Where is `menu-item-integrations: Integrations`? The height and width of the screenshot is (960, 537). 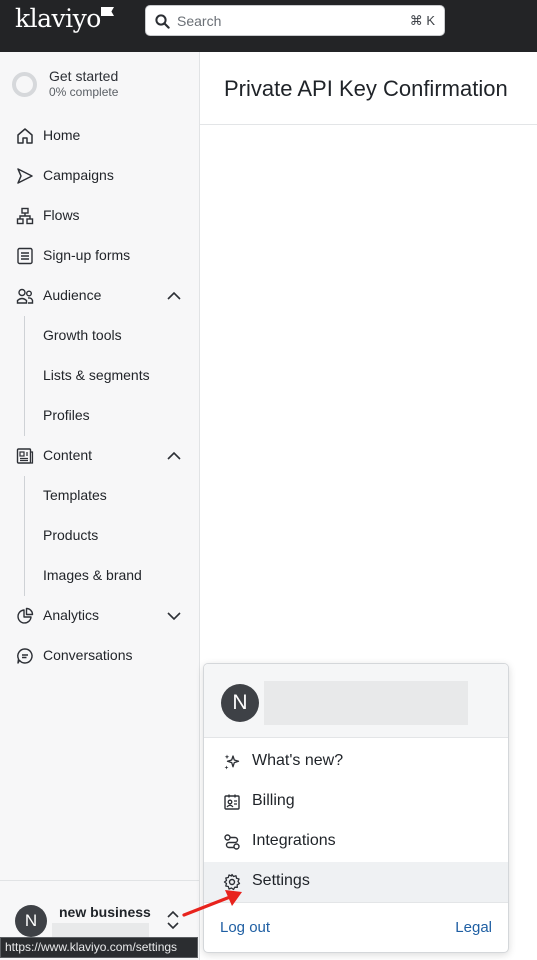 menu-item-integrations: Integrations is located at coordinates (356, 842).